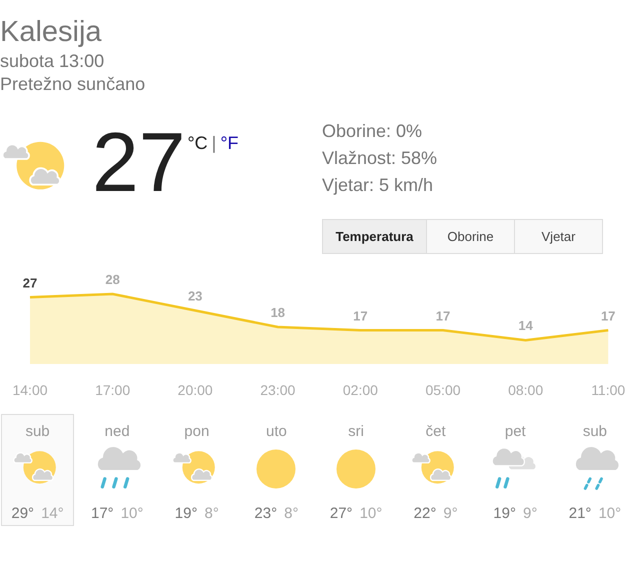  I want to click on day-card: pet 19° 9°, so click(515, 470).